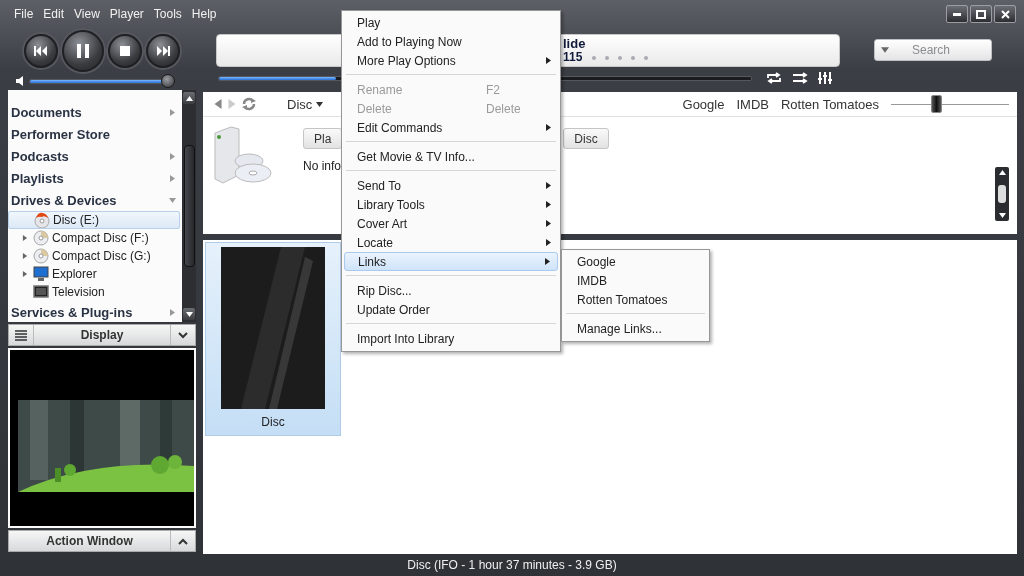  What do you see at coordinates (800, 78) in the screenshot?
I see `shuffle-icon` at bounding box center [800, 78].